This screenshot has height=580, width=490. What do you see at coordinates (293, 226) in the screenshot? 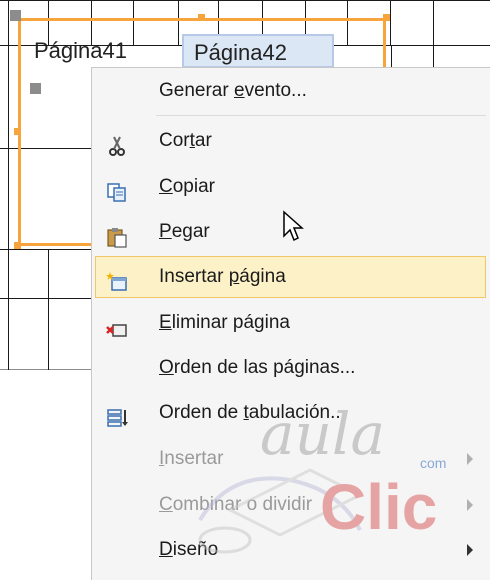
I see `mouse-pointer-icon` at bounding box center [293, 226].